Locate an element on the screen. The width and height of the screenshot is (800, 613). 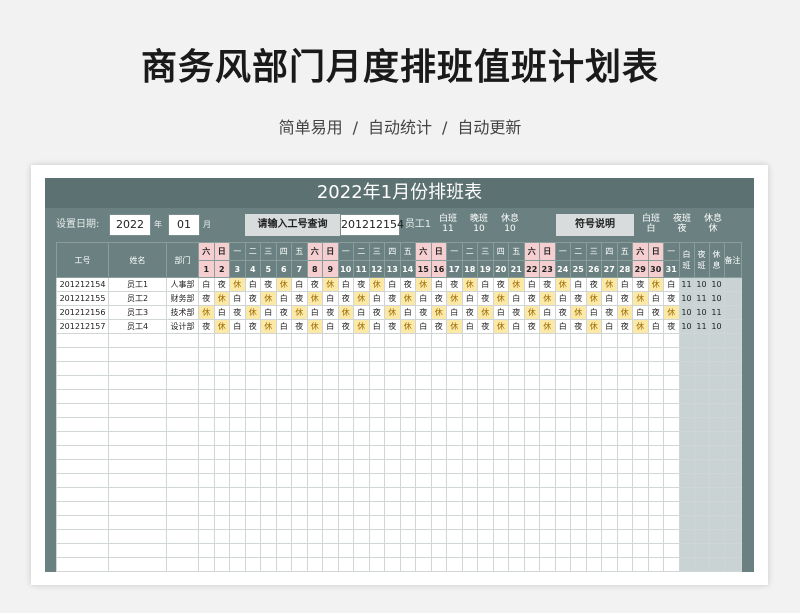
department-cell: 设计部 is located at coordinates (182, 326).